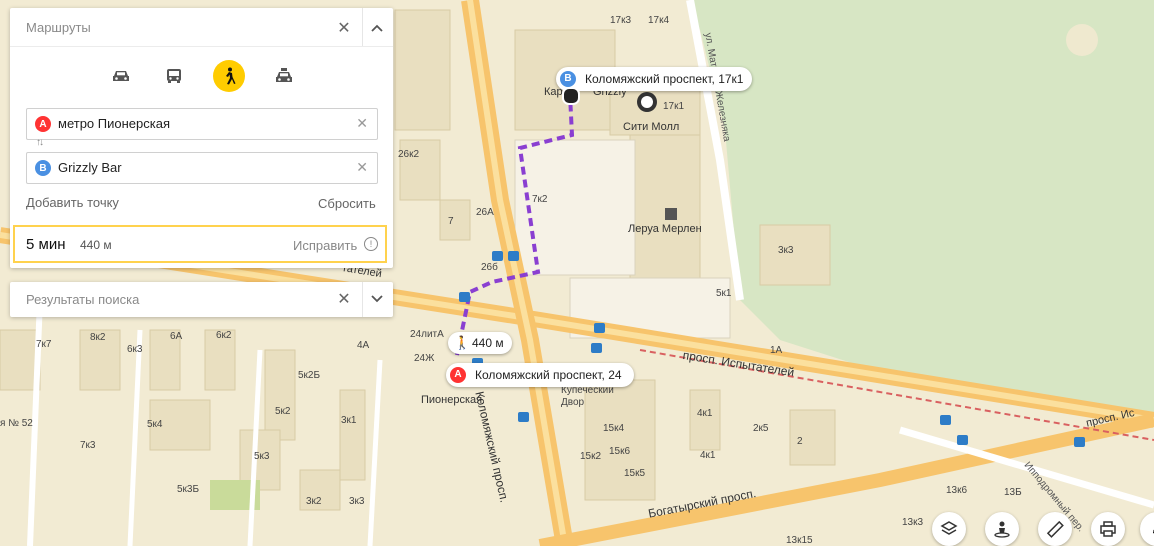  I want to click on collapse-button, so click(377, 28).